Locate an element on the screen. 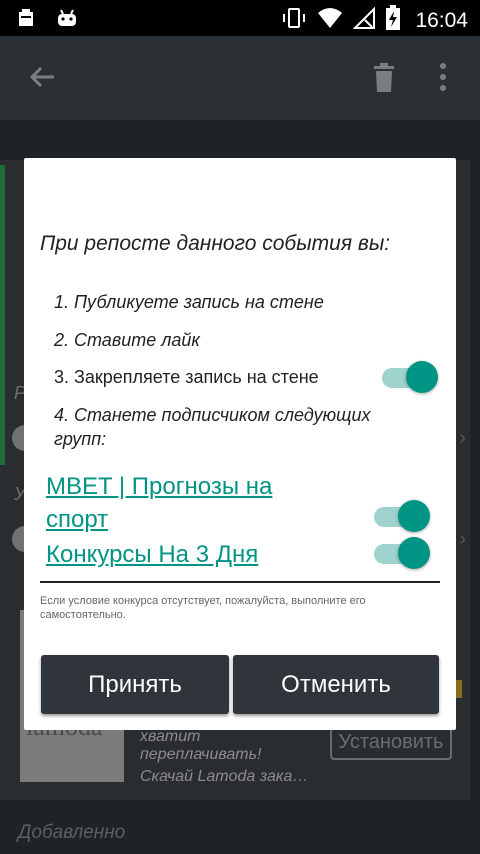 This screenshot has height=854, width=480. added-label: Добавленно is located at coordinates (72, 832).